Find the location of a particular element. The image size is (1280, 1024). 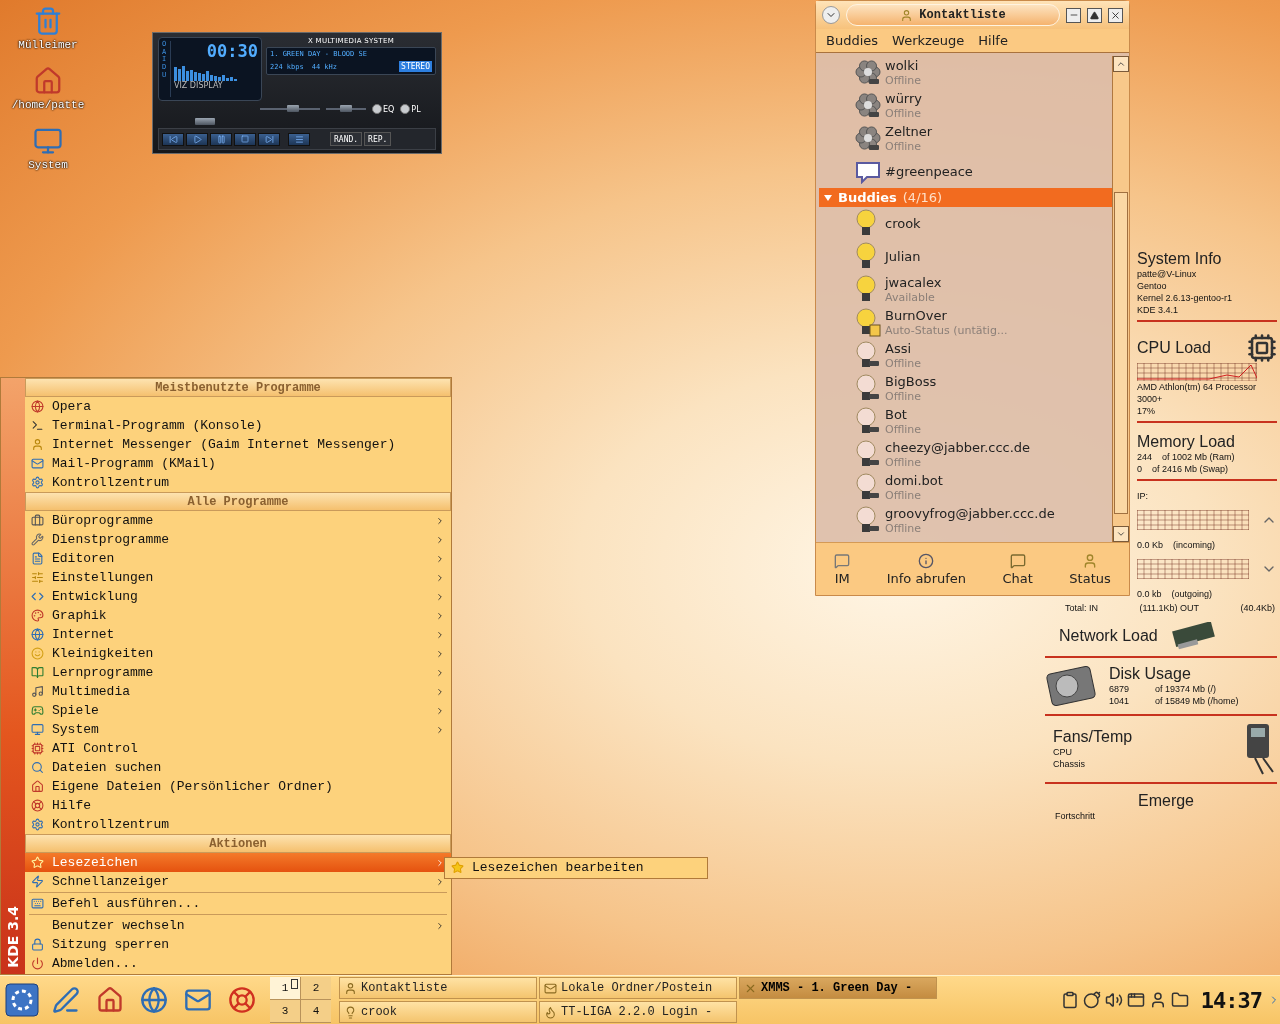

window-icon is located at coordinates (1135, 1000).